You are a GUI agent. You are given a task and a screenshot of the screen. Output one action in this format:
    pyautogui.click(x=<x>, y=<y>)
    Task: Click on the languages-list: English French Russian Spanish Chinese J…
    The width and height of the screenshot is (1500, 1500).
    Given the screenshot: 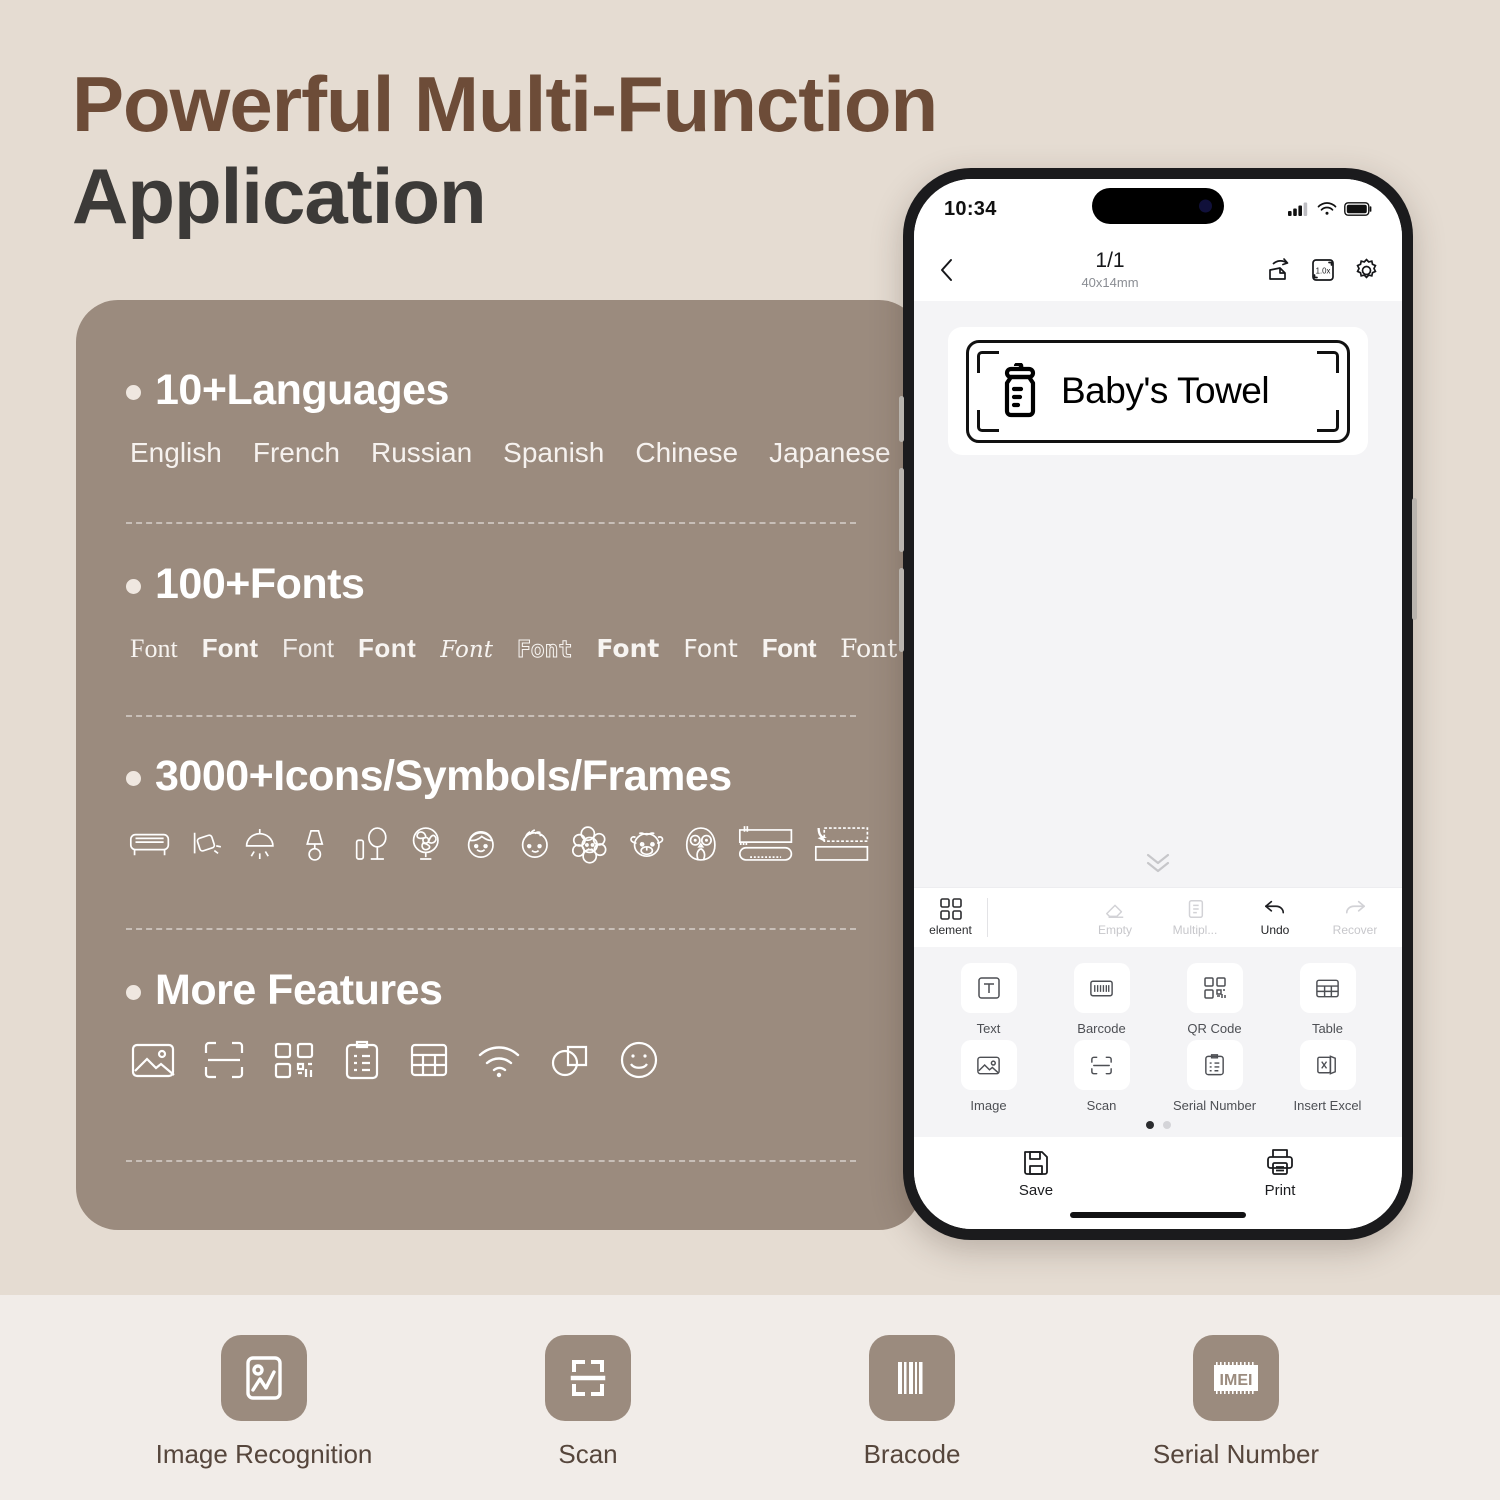 What is the action you would take?
    pyautogui.click(x=510, y=453)
    